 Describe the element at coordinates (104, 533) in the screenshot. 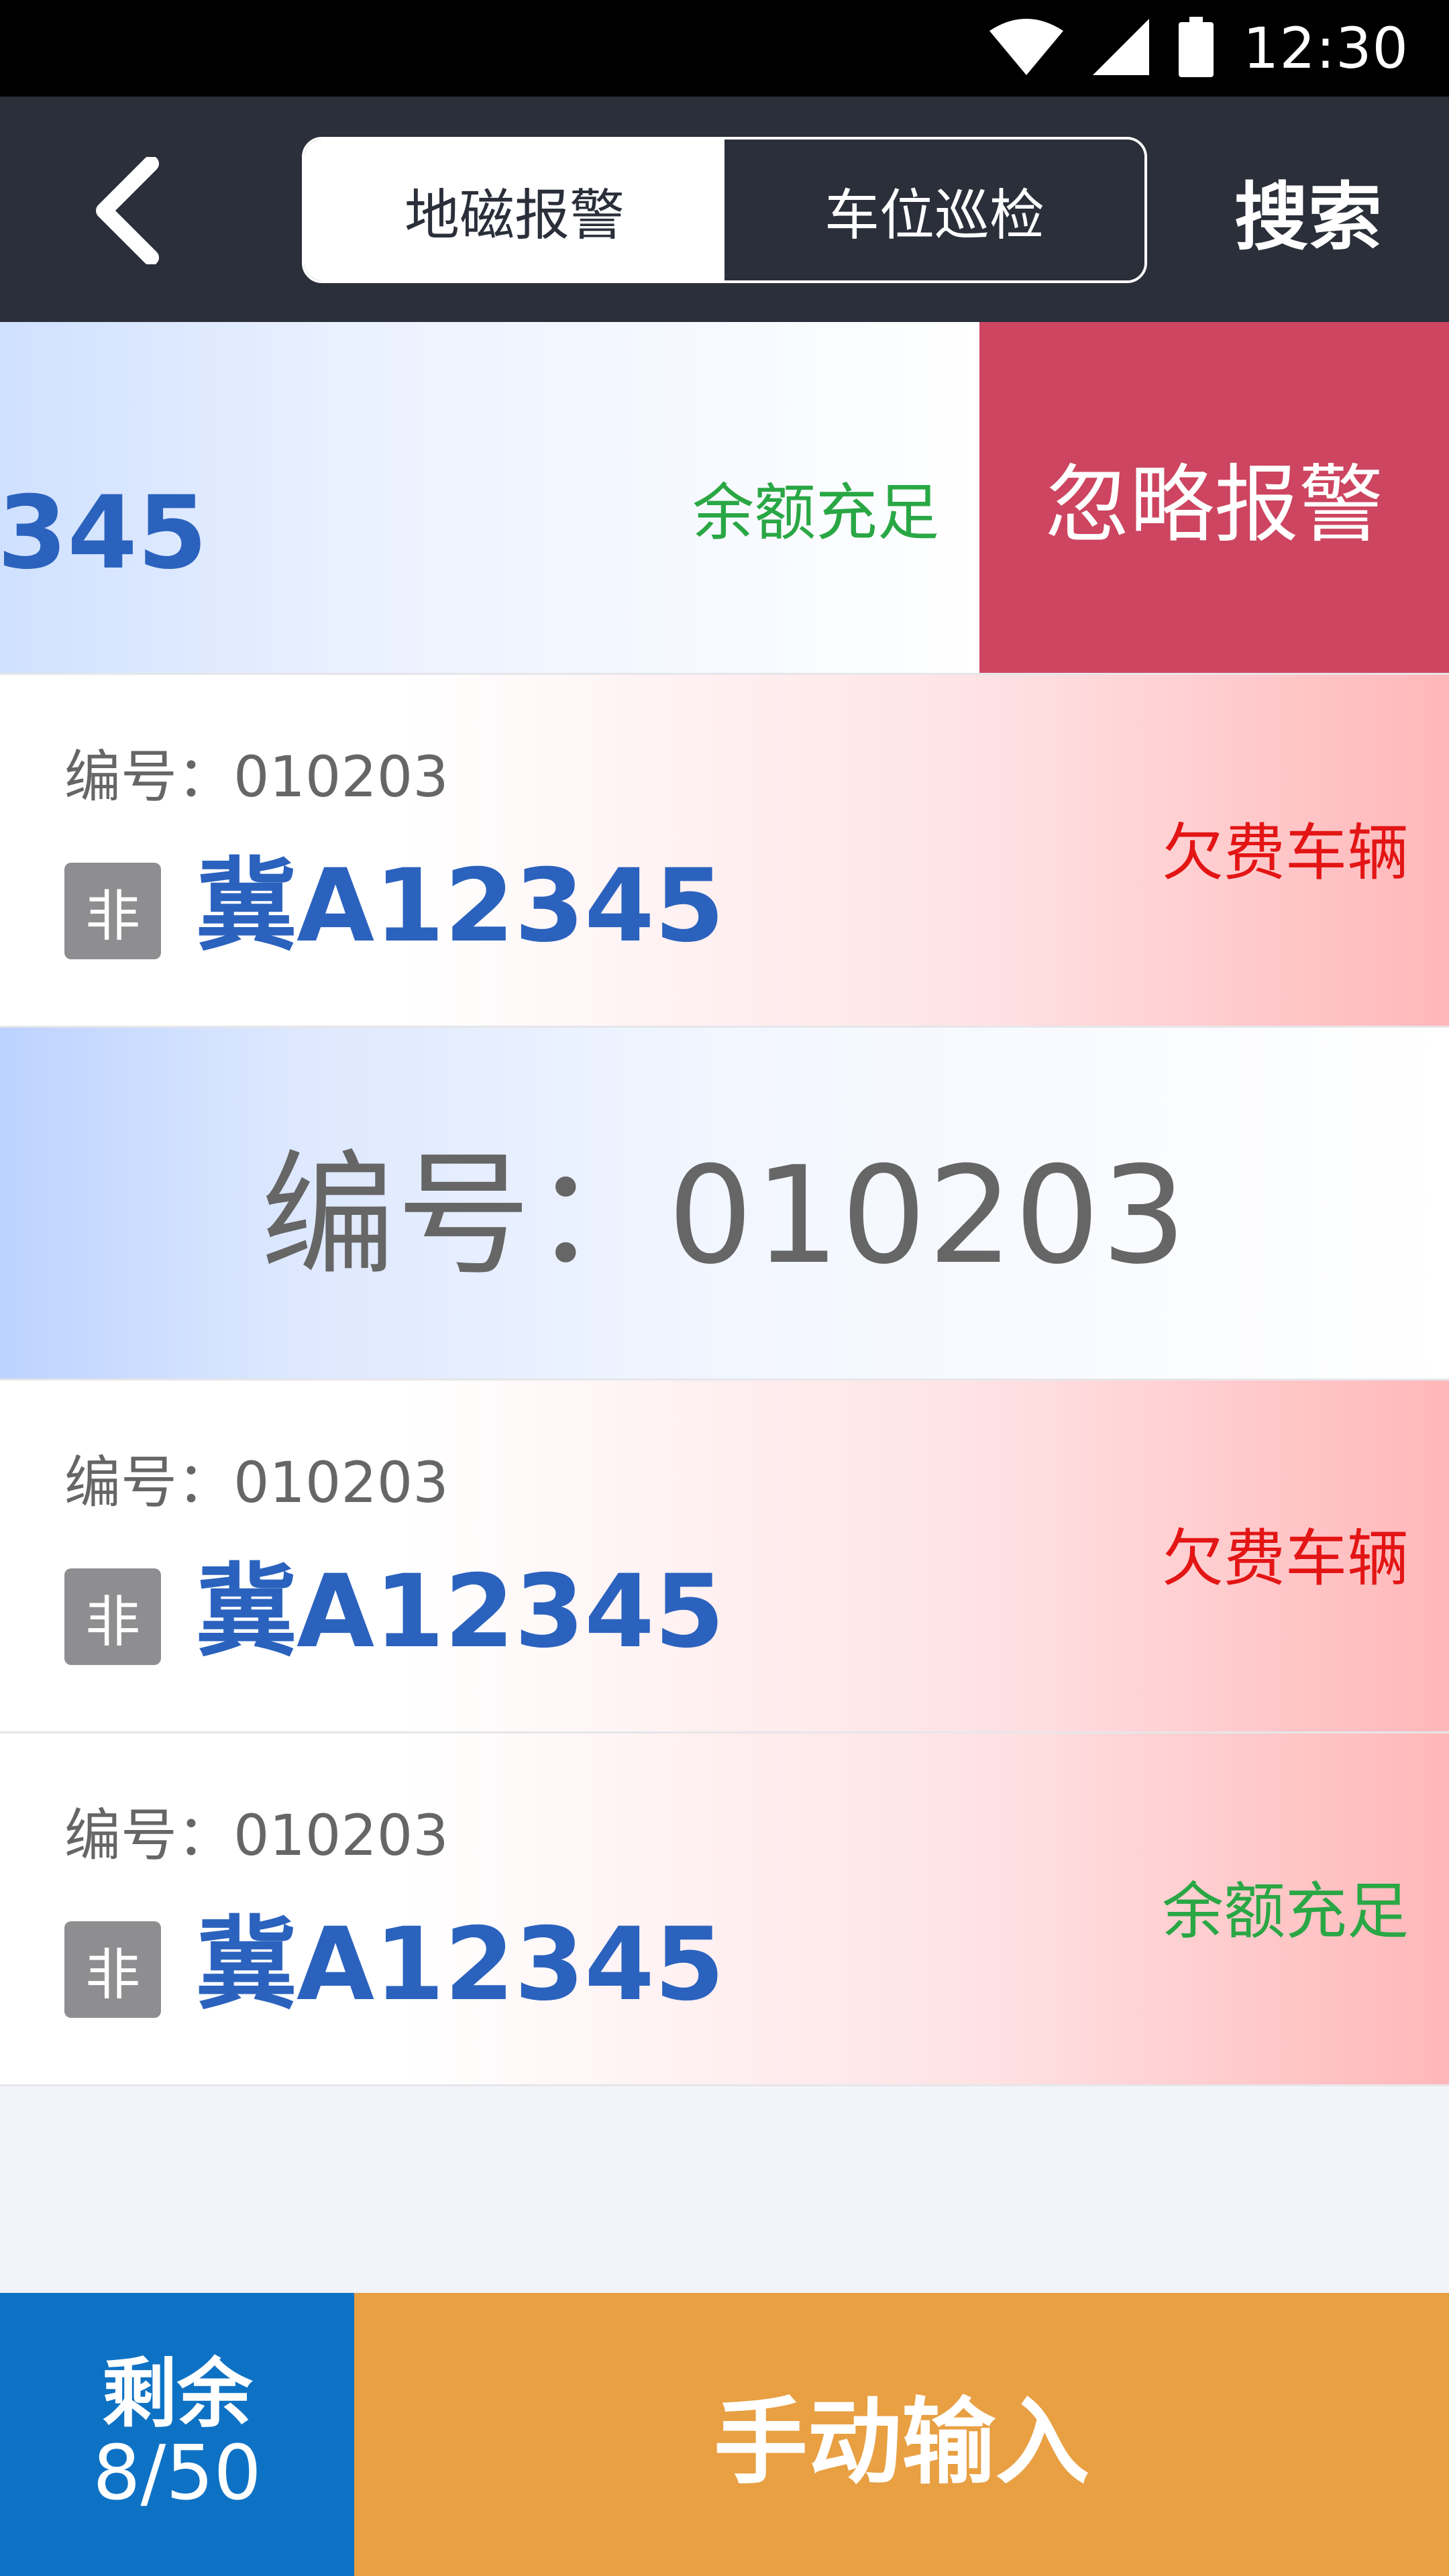

I see `plate-number: 345` at that location.